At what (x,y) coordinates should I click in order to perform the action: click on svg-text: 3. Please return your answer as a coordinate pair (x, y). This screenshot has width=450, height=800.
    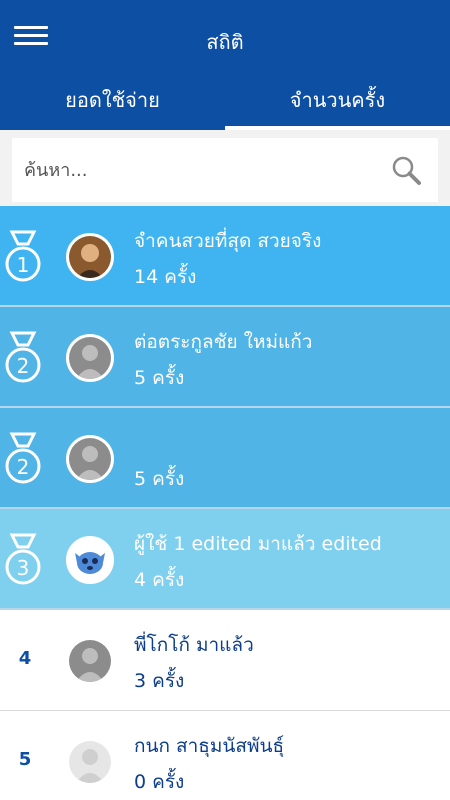
    Looking at the image, I should click on (23, 568).